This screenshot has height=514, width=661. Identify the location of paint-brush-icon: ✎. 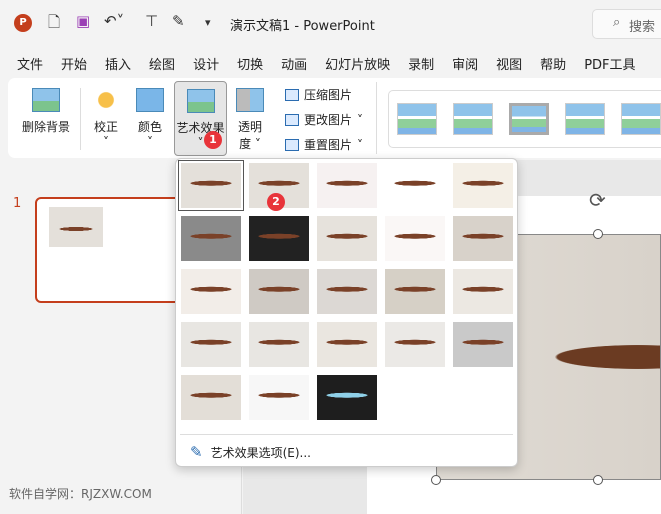
(196, 452).